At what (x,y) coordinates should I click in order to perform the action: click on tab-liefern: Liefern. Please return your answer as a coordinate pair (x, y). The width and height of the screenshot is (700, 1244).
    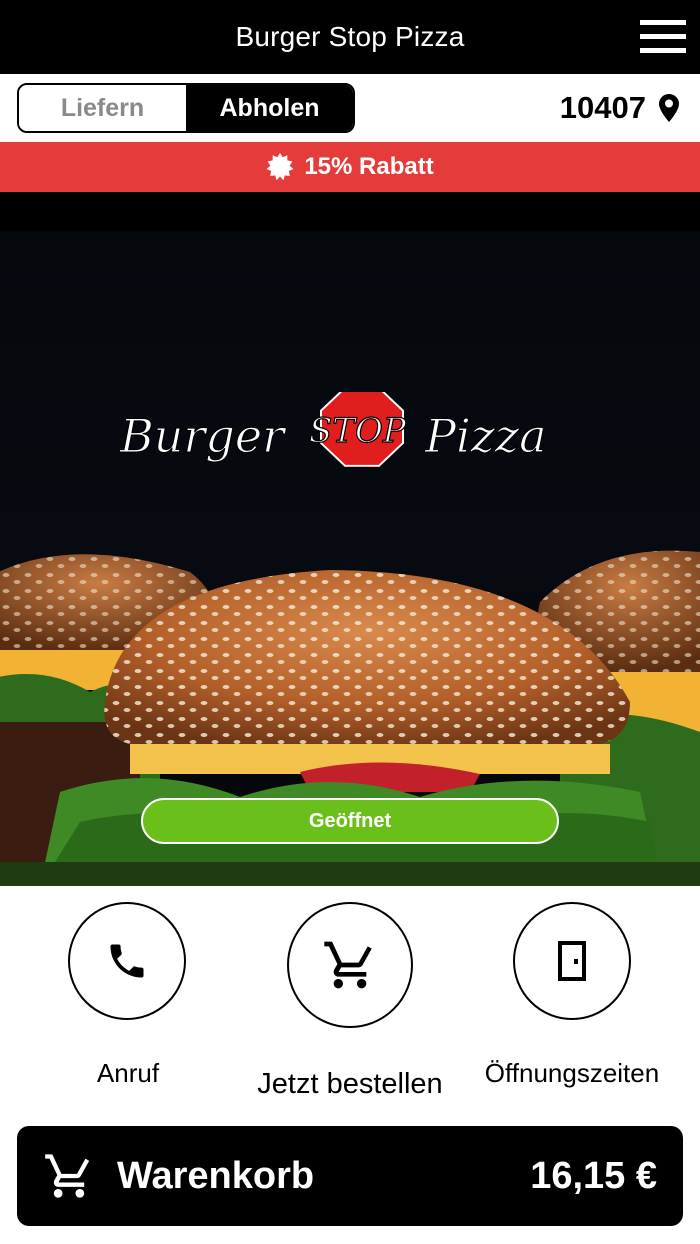
    Looking at the image, I should click on (102, 108).